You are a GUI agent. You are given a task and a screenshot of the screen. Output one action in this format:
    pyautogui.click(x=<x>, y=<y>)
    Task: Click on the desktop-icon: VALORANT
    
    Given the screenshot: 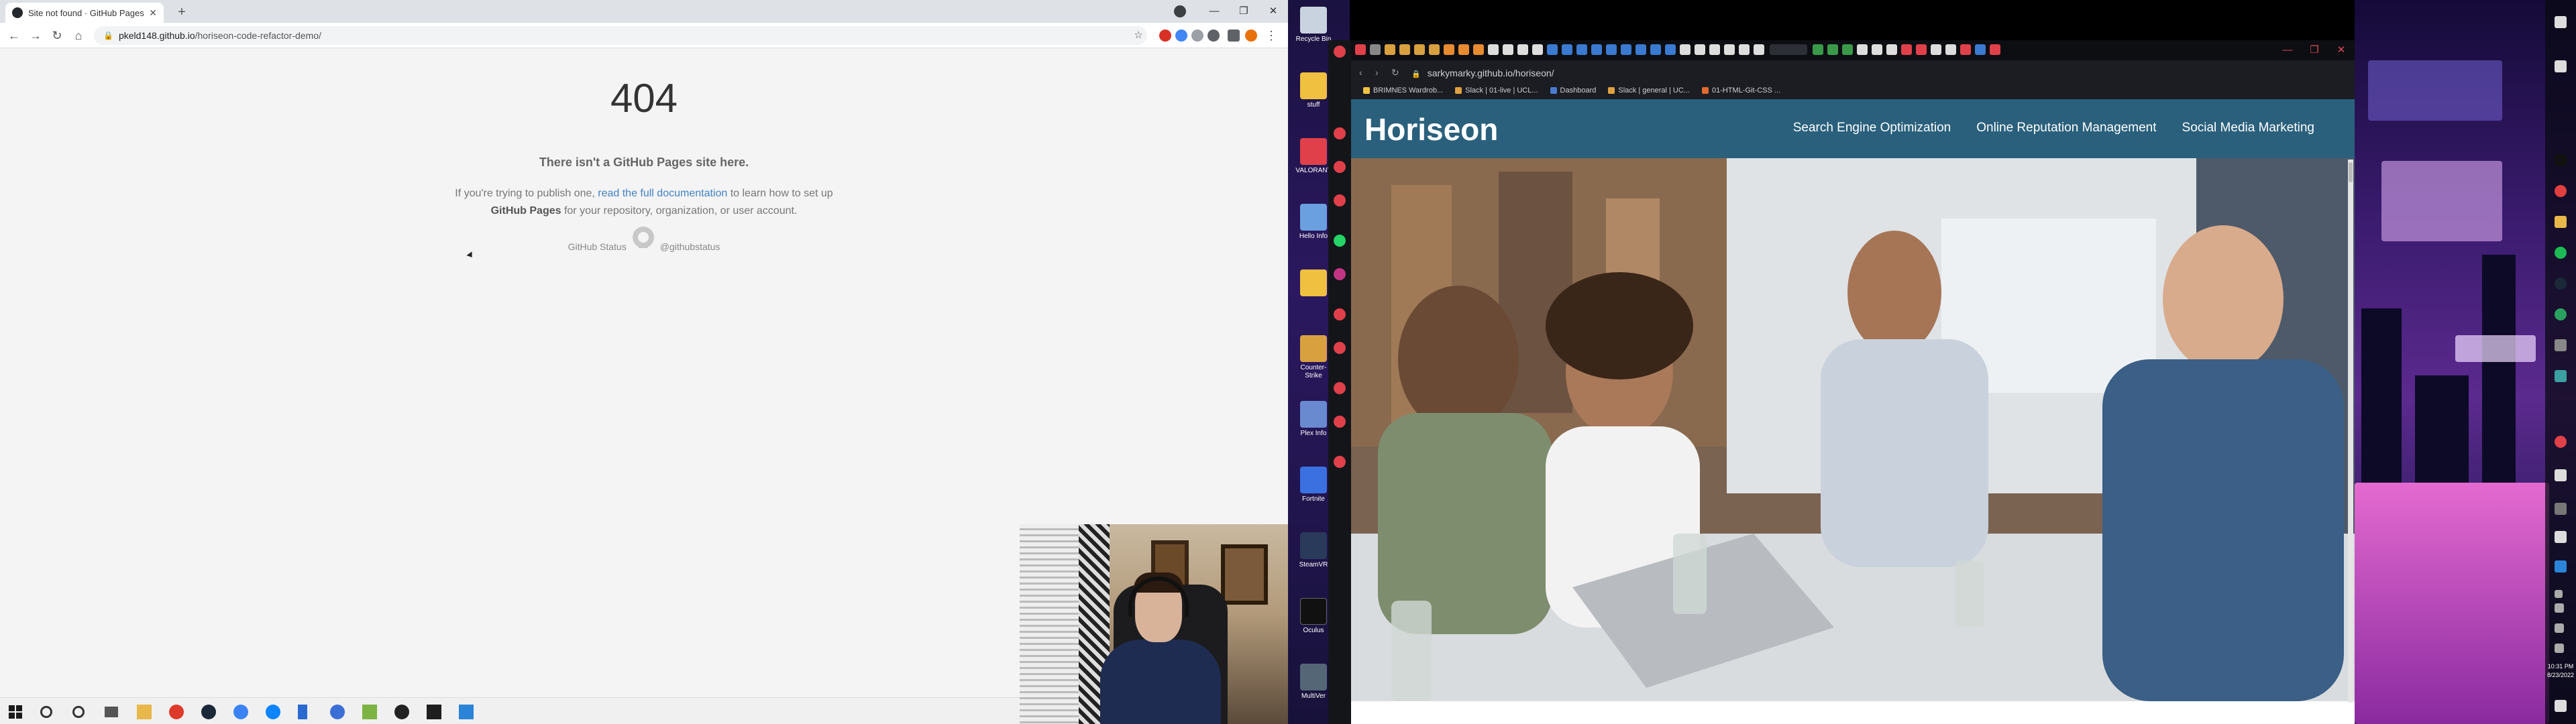 What is the action you would take?
    pyautogui.click(x=1313, y=156)
    